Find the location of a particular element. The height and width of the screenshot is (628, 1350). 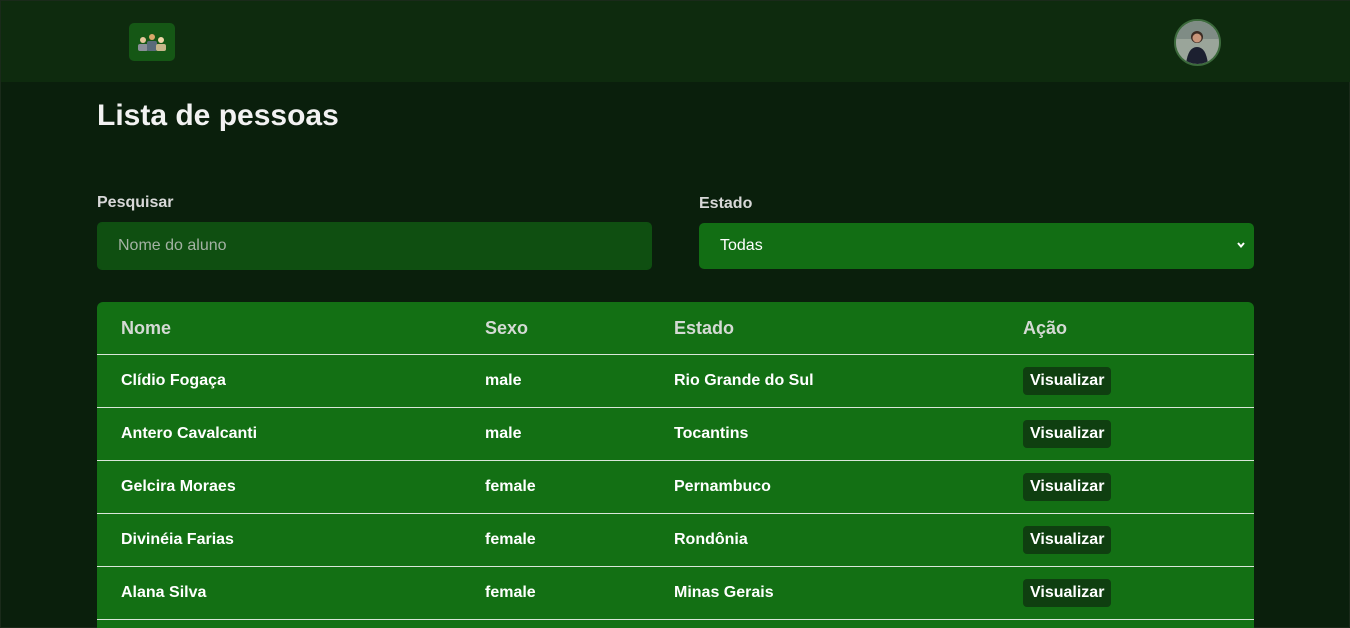

top-navbar is located at coordinates (675, 41).